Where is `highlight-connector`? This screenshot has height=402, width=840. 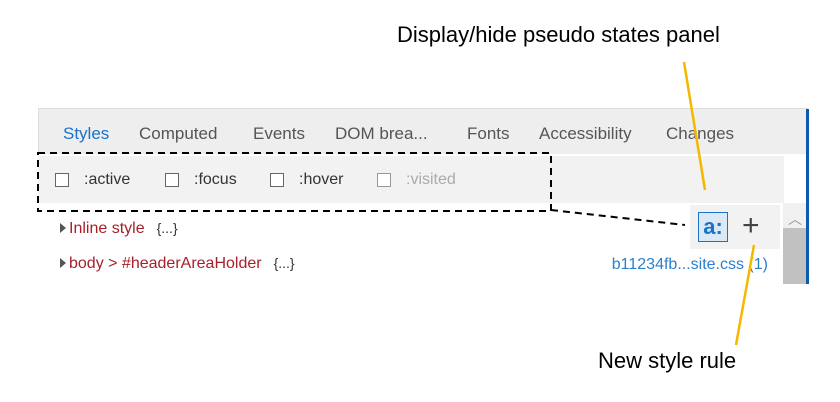 highlight-connector is located at coordinates (618, 217).